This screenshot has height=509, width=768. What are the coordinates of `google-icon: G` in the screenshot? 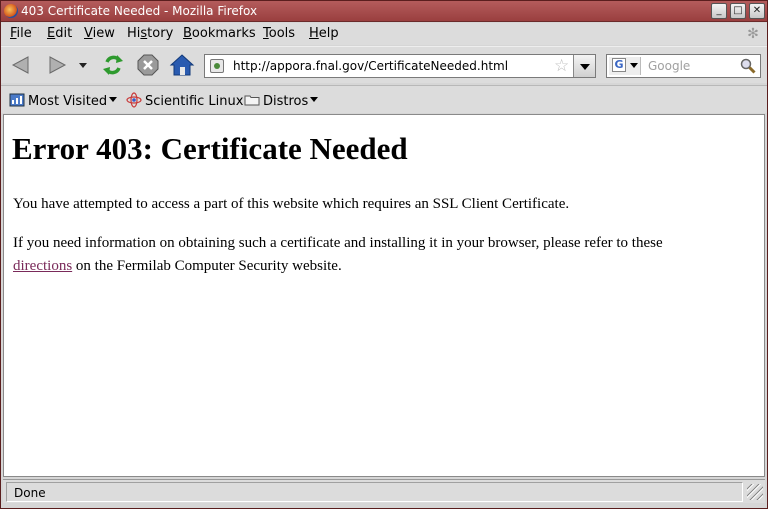 It's located at (619, 65).